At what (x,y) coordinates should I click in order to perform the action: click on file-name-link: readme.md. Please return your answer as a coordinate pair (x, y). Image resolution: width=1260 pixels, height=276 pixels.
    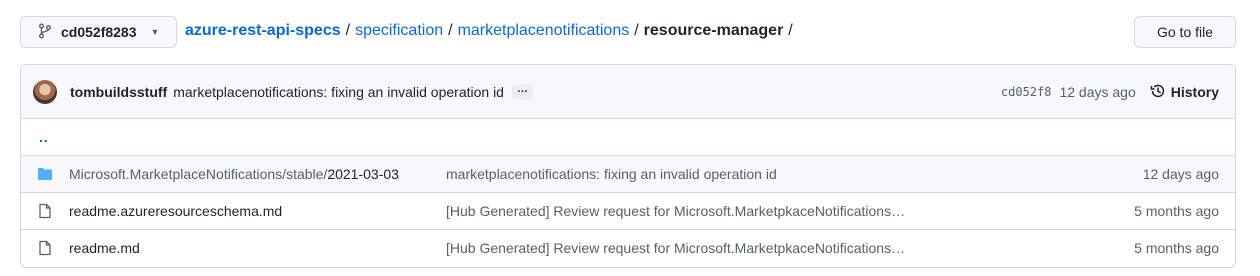
    Looking at the image, I should click on (104, 248).